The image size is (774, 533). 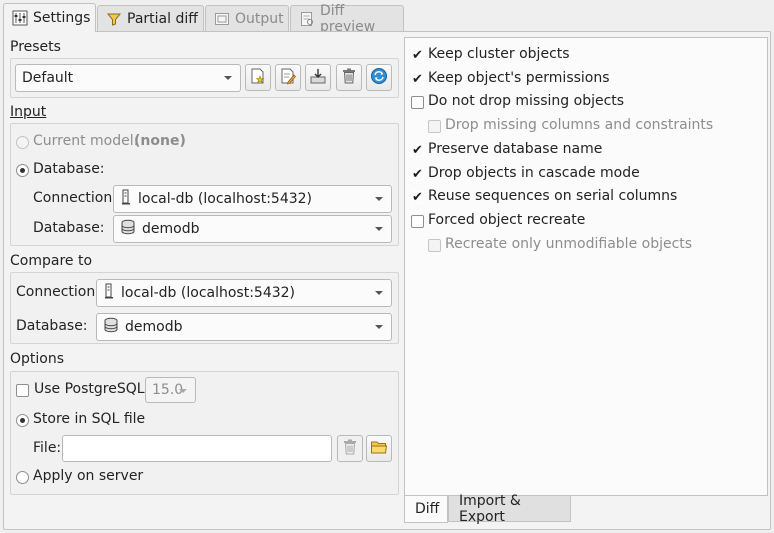 What do you see at coordinates (52, 326) in the screenshot?
I see `compare-database-label: Database:` at bounding box center [52, 326].